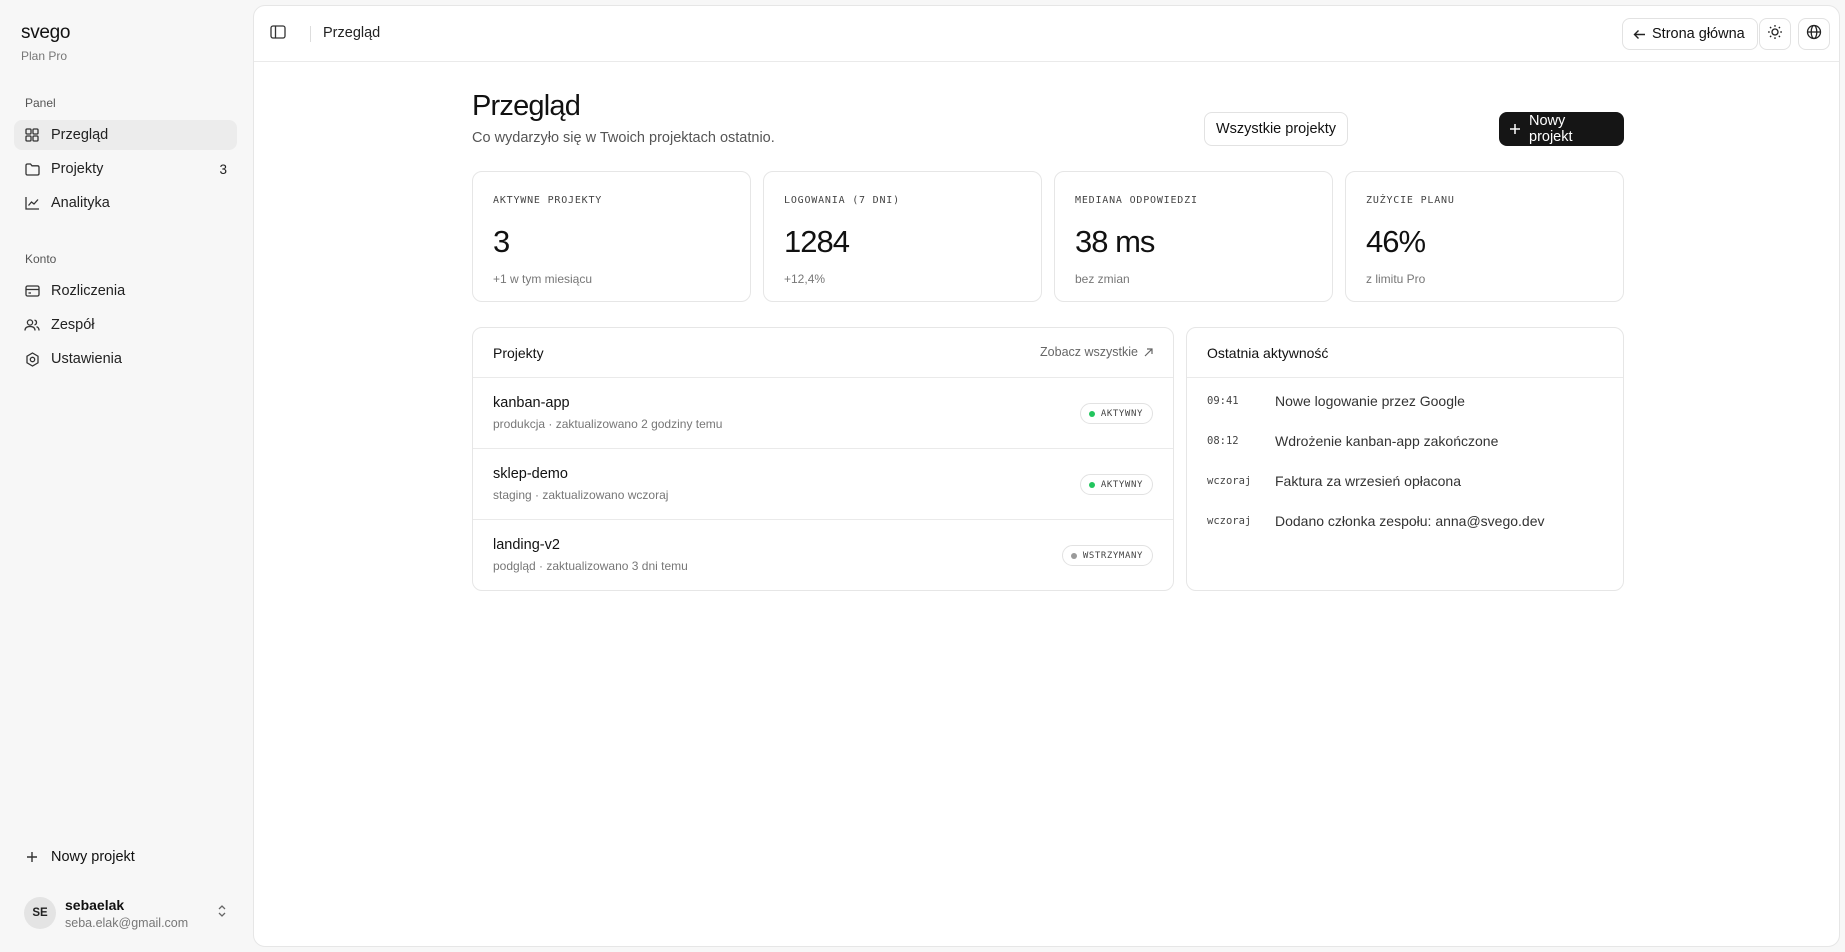 The width and height of the screenshot is (1845, 952). What do you see at coordinates (1410, 200) in the screenshot?
I see `stat-label: ZUŻYCIE PLANU` at bounding box center [1410, 200].